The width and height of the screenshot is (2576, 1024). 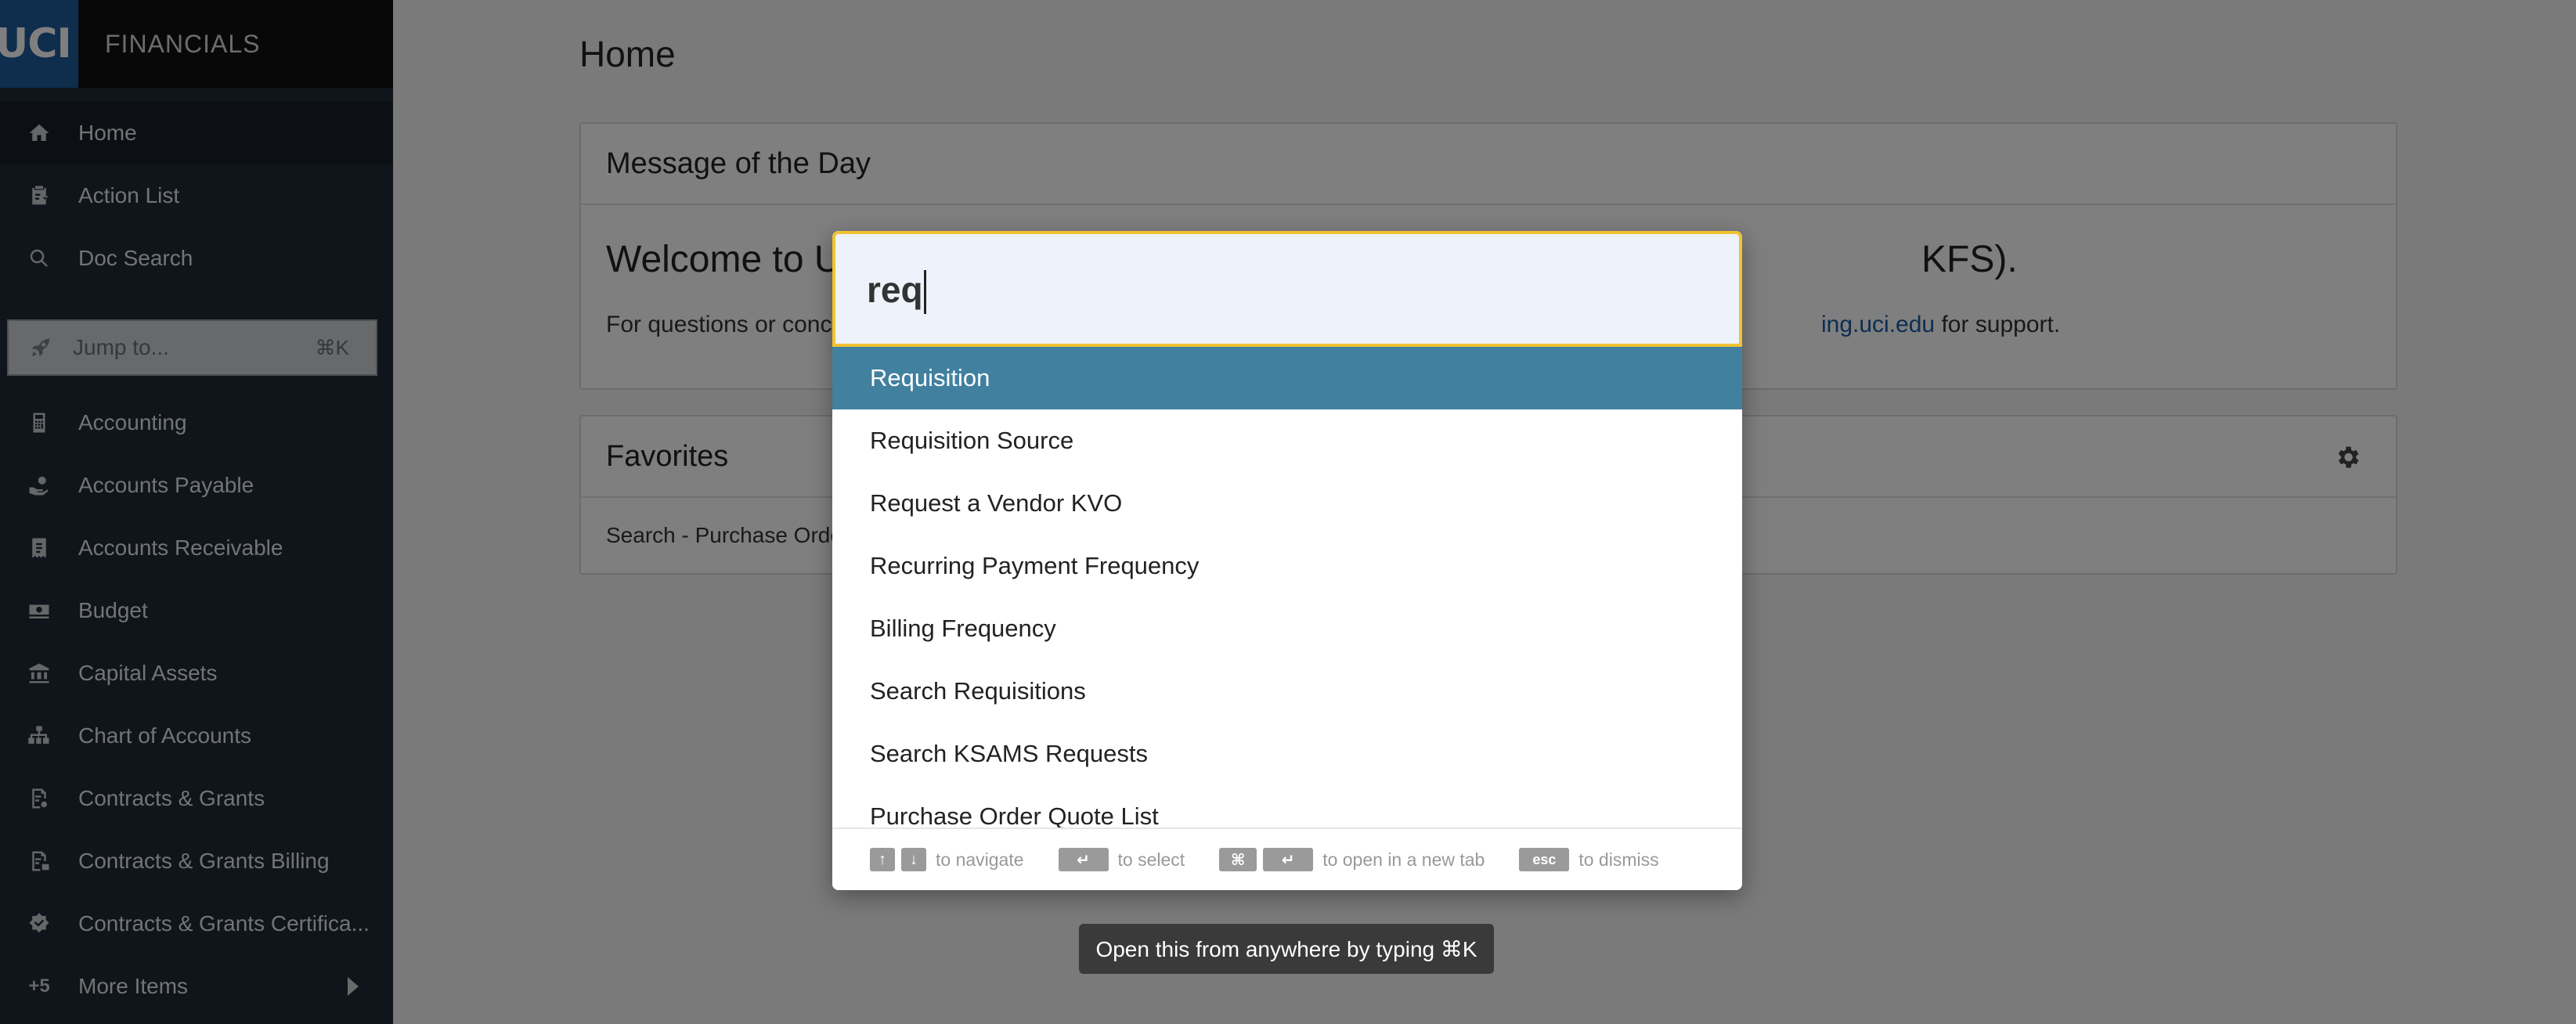 I want to click on new-tab-hint: to open in a new tab, so click(x=1403, y=859).